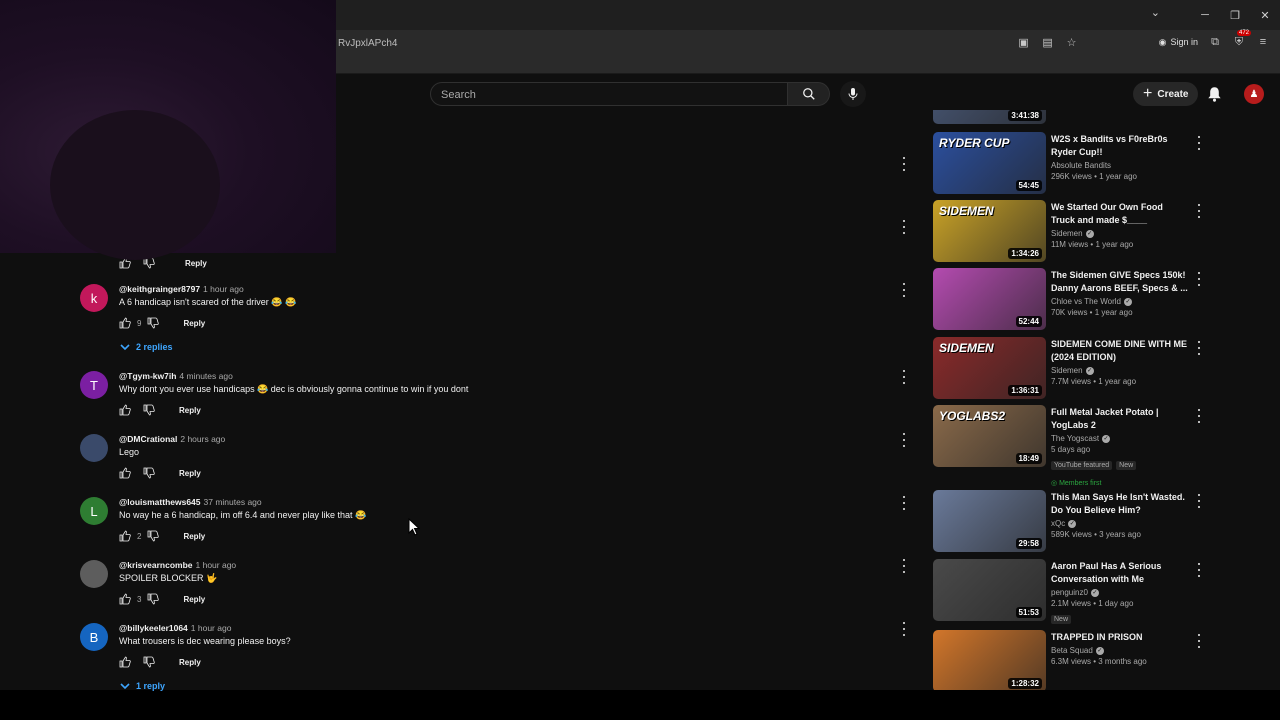 Image resolution: width=1280 pixels, height=720 pixels. Describe the element at coordinates (1242, 39) in the screenshot. I see `ublock-extension-icon: ⛨ 472` at that location.